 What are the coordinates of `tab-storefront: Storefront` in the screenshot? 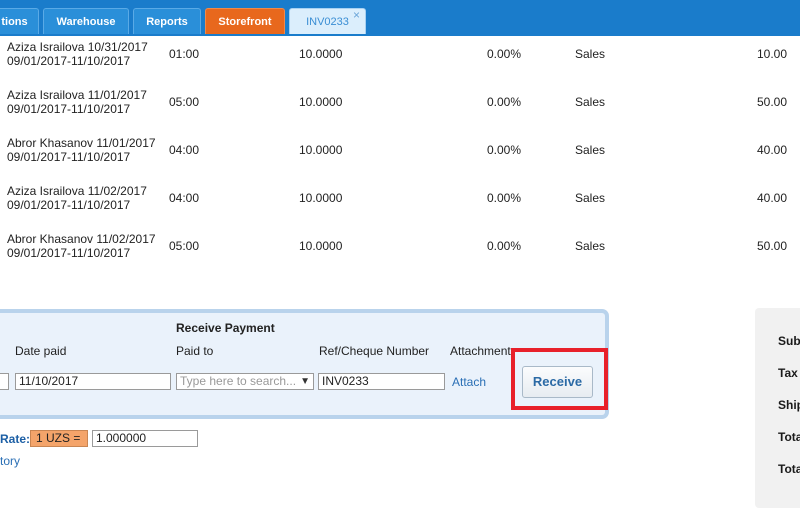 It's located at (245, 21).